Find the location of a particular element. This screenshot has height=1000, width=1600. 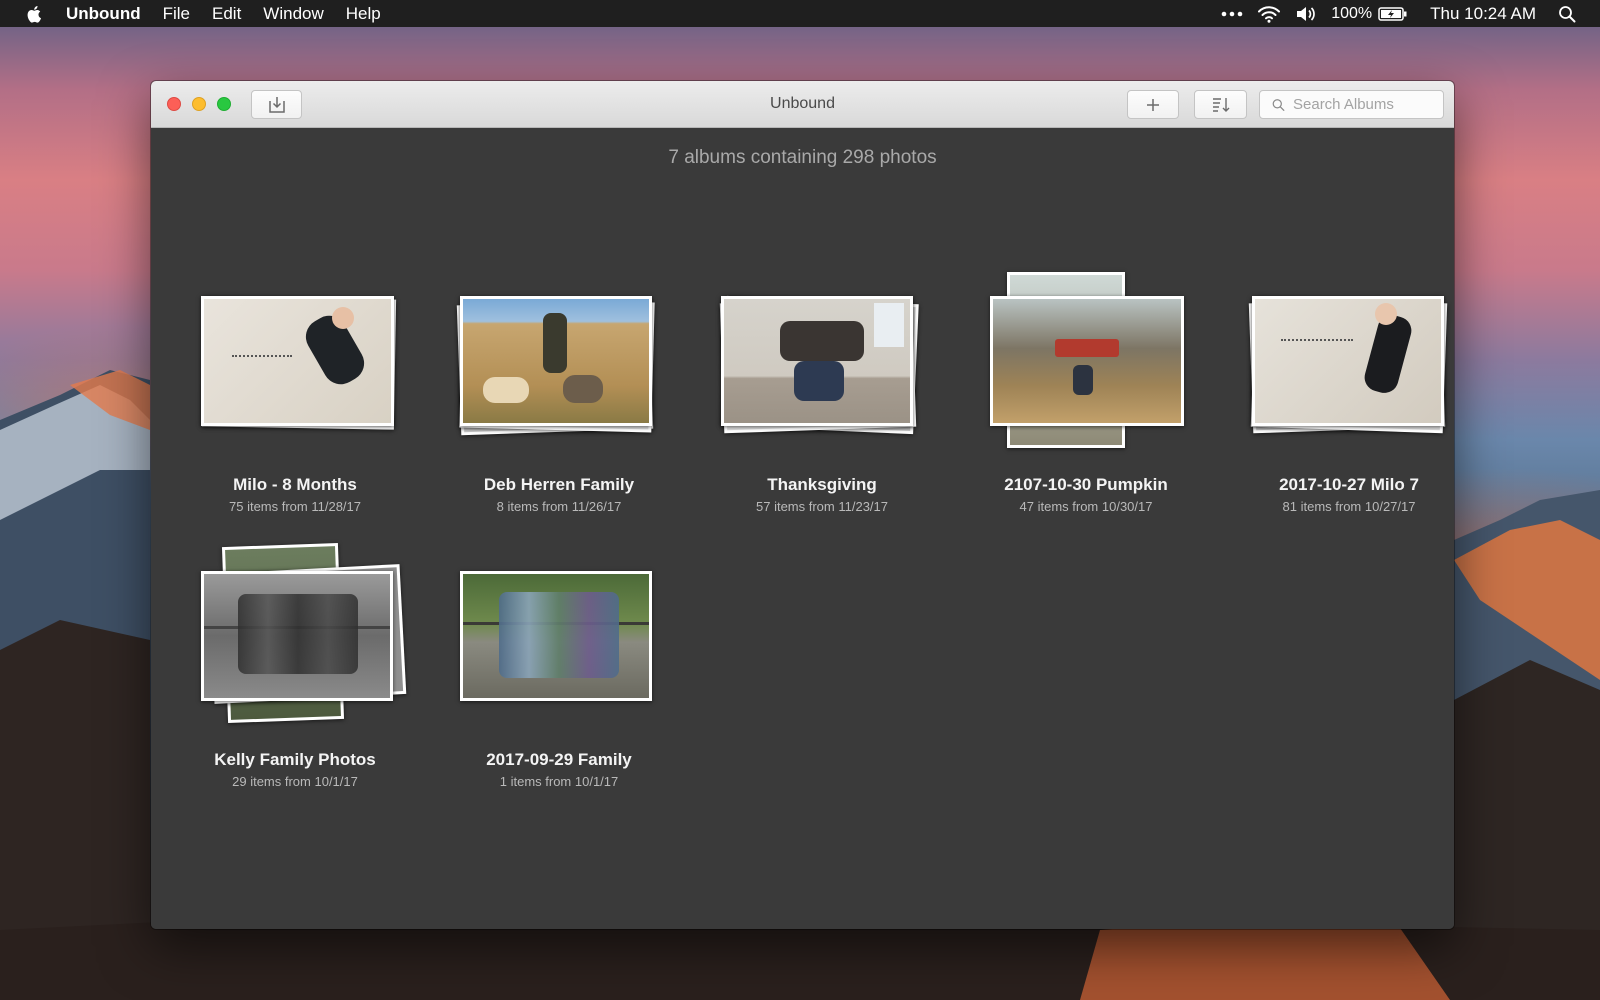

volume-icon is located at coordinates (1306, 14).